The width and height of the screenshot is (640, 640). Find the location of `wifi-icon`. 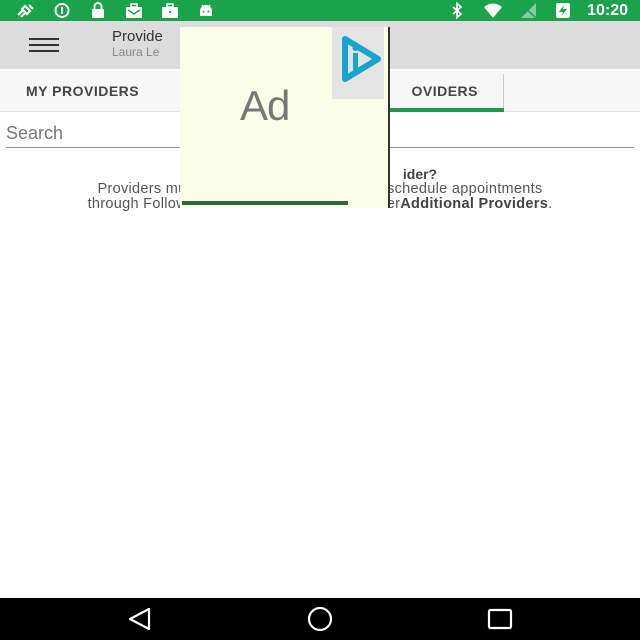

wifi-icon is located at coordinates (493, 10).